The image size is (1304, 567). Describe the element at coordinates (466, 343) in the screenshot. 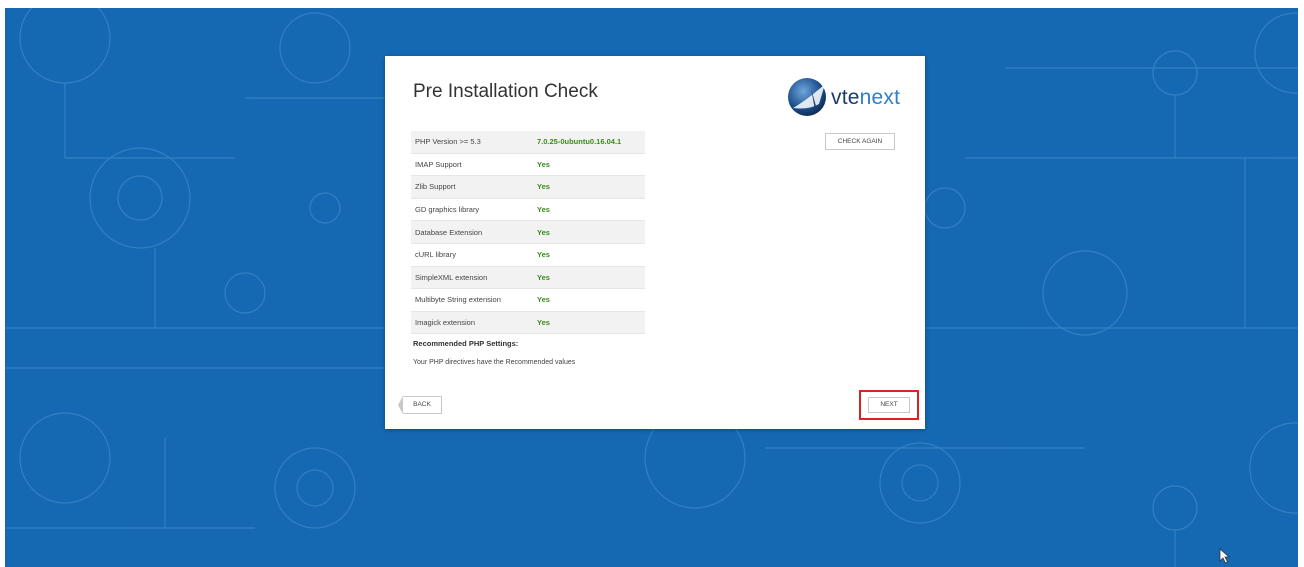

I see `recommended-settings-heading: Recommended PHP Settings:` at that location.